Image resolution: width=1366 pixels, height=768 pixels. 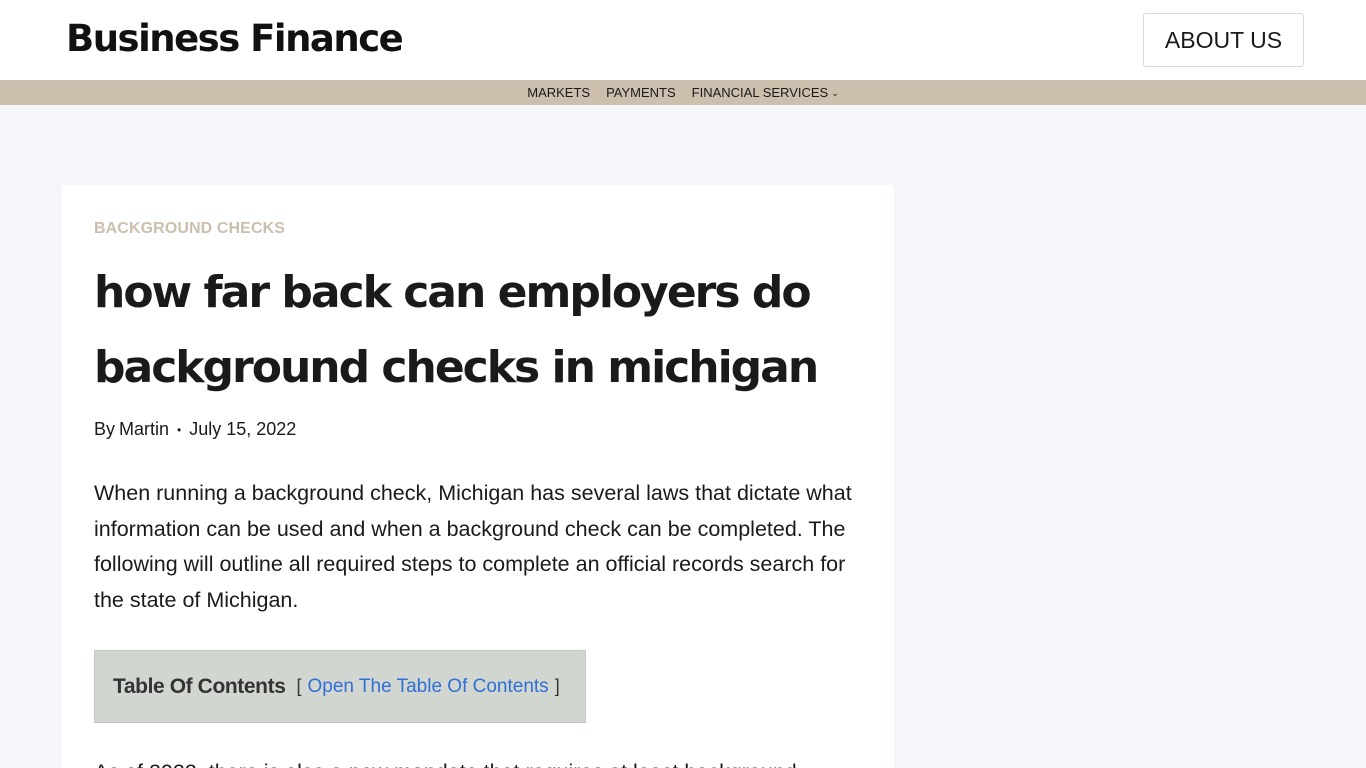 What do you see at coordinates (199, 686) in the screenshot?
I see `toc-title: Table Of Contents` at bounding box center [199, 686].